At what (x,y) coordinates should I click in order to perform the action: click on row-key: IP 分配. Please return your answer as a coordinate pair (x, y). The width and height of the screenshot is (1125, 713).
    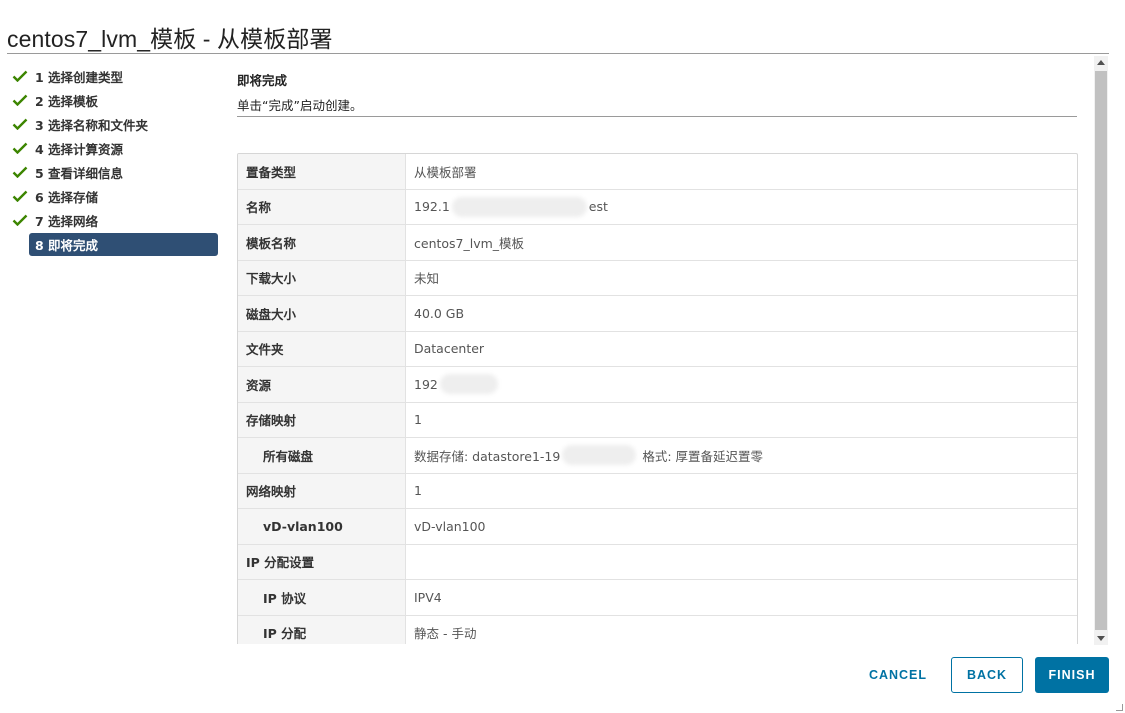
    Looking at the image, I should click on (322, 629).